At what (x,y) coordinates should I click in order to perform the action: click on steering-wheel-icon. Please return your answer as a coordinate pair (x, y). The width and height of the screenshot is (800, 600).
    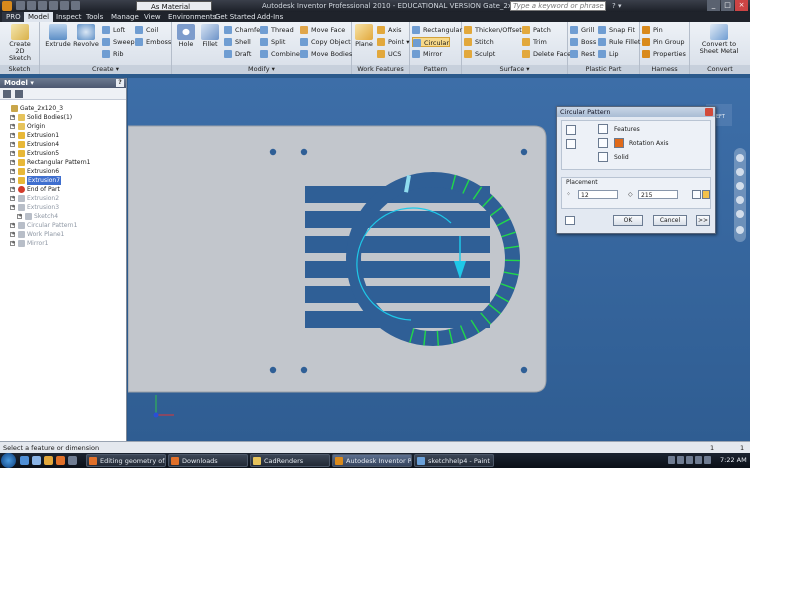
    Looking at the image, I should click on (740, 158).